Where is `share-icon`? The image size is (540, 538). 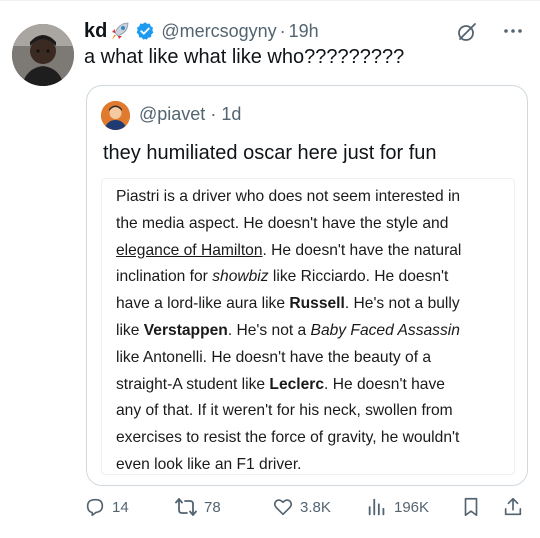 share-icon is located at coordinates (513, 506).